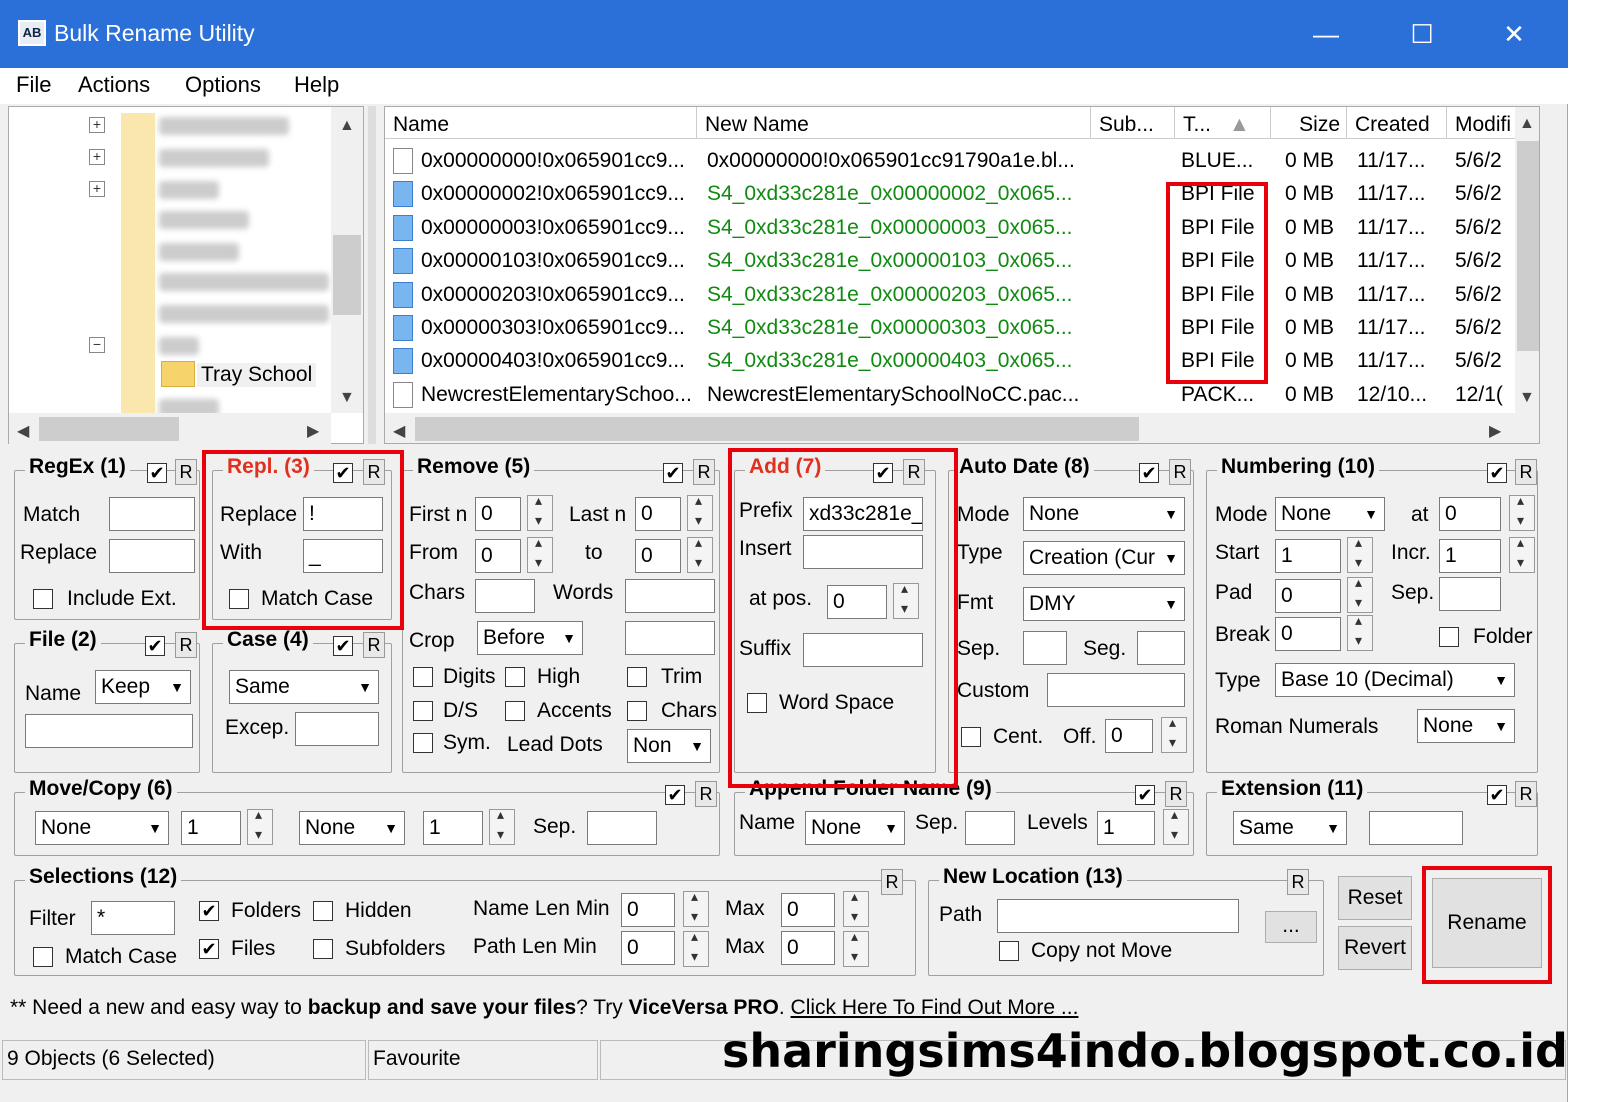 Image resolution: width=1597 pixels, height=1102 pixels. Describe the element at coordinates (1375, 948) in the screenshot. I see `revert-button: Revert` at that location.